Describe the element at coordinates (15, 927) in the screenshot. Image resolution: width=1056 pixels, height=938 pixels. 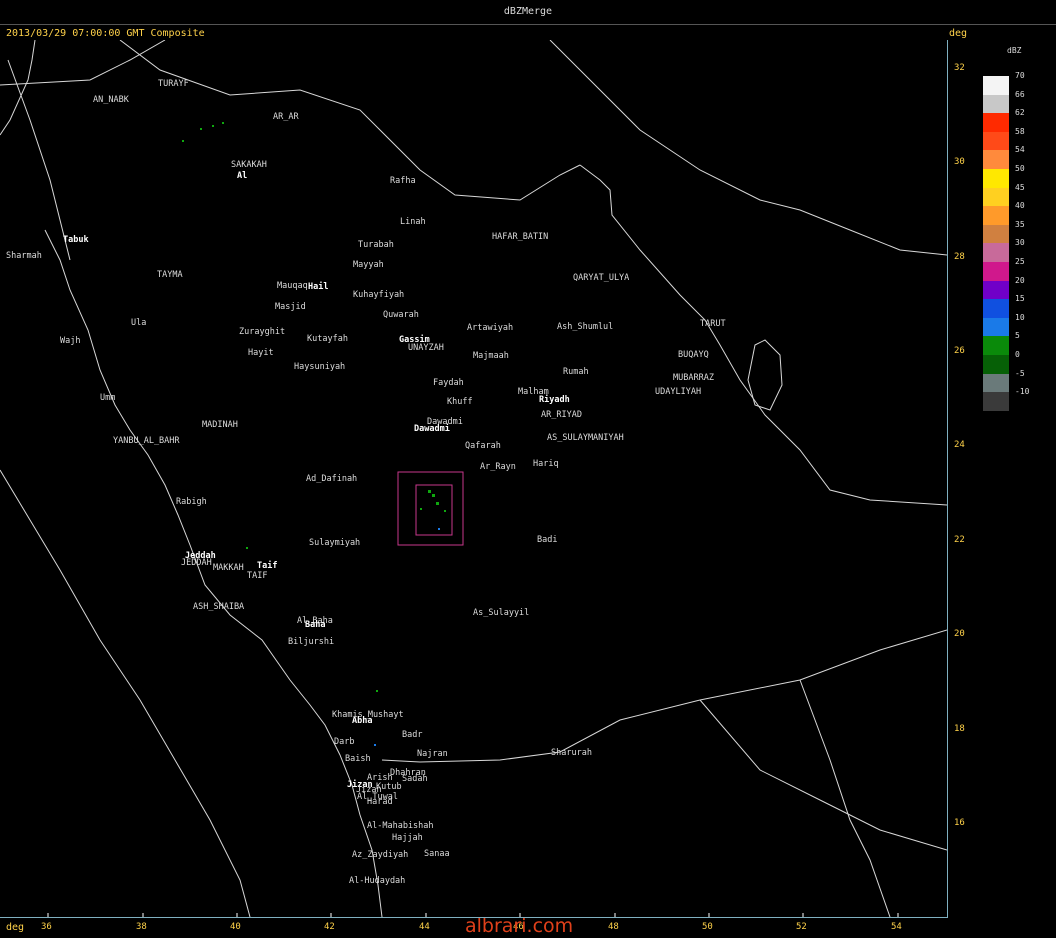
I see `deg-unit-bottom: deg` at that location.